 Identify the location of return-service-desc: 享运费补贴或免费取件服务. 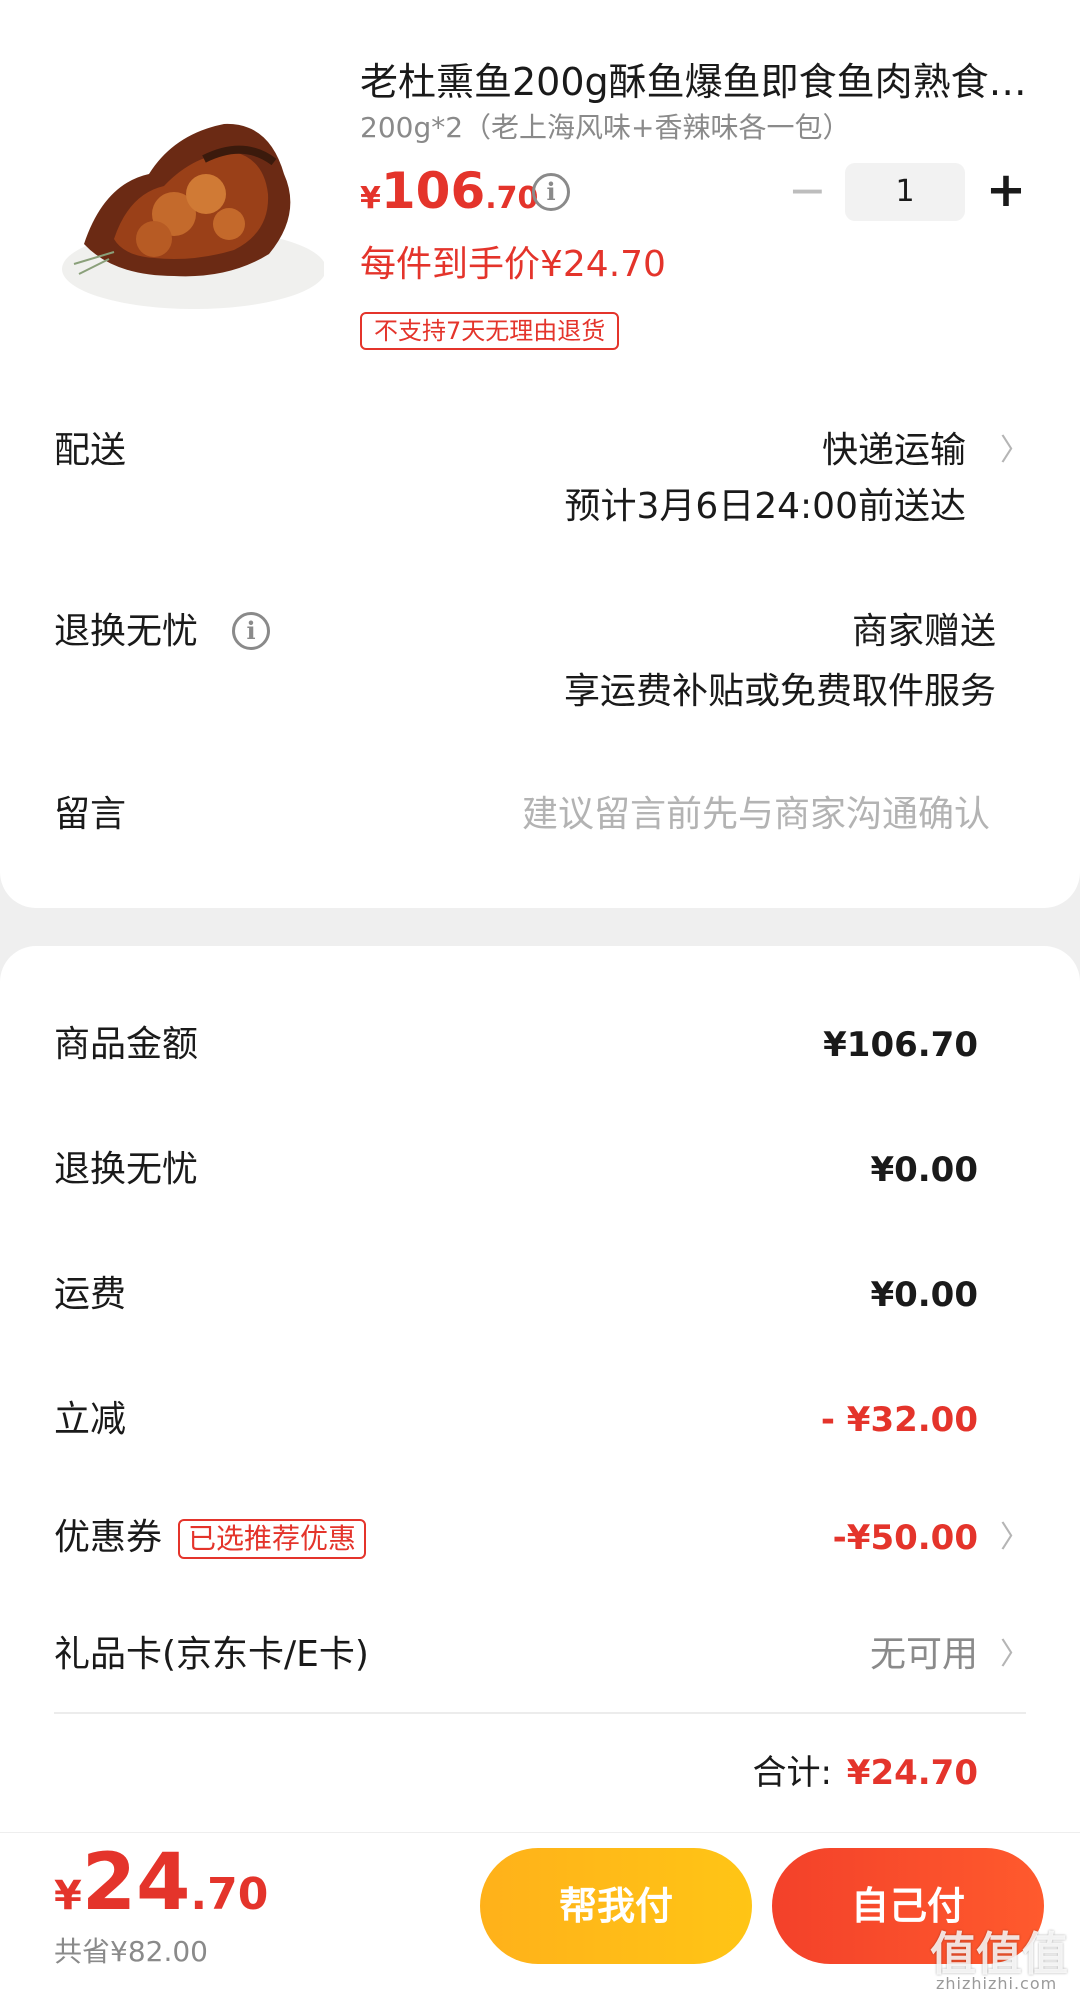
(779, 691).